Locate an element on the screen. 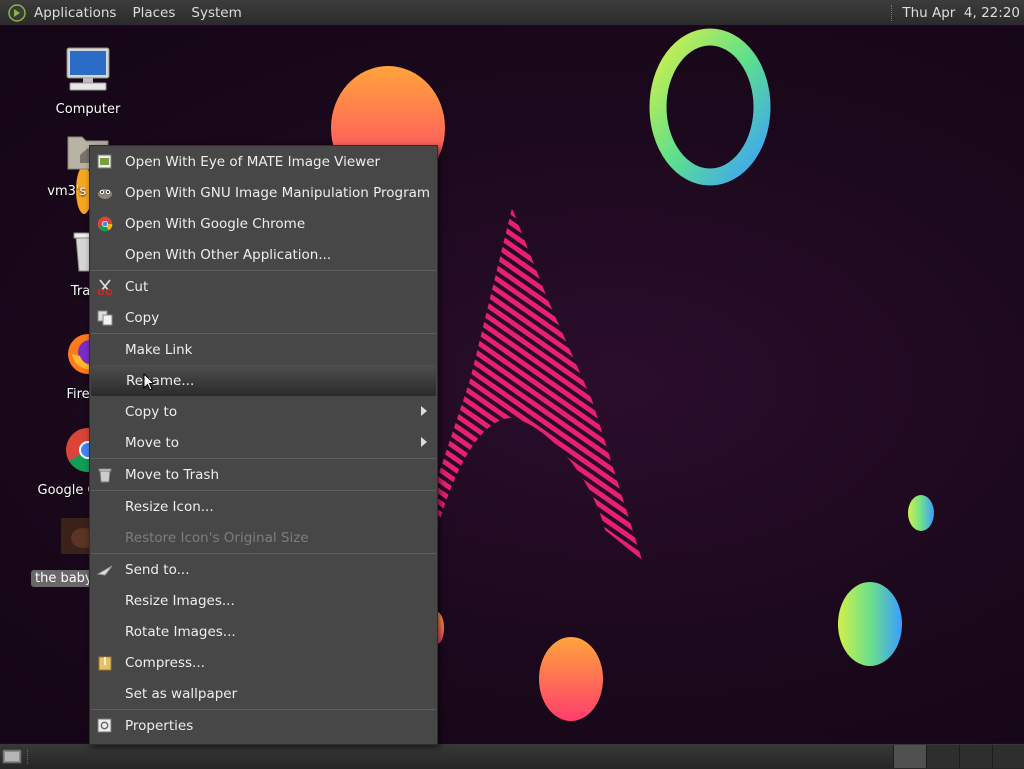 This screenshot has width=1024, height=769. gimp-icon is located at coordinates (104, 192).